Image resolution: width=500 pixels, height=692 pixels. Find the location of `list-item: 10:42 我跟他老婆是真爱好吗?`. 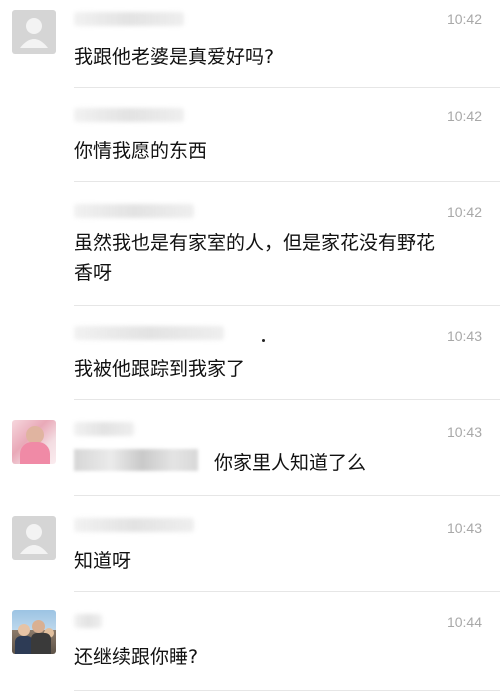

list-item: 10:42 我跟他老婆是真爱好吗? is located at coordinates (250, 44).